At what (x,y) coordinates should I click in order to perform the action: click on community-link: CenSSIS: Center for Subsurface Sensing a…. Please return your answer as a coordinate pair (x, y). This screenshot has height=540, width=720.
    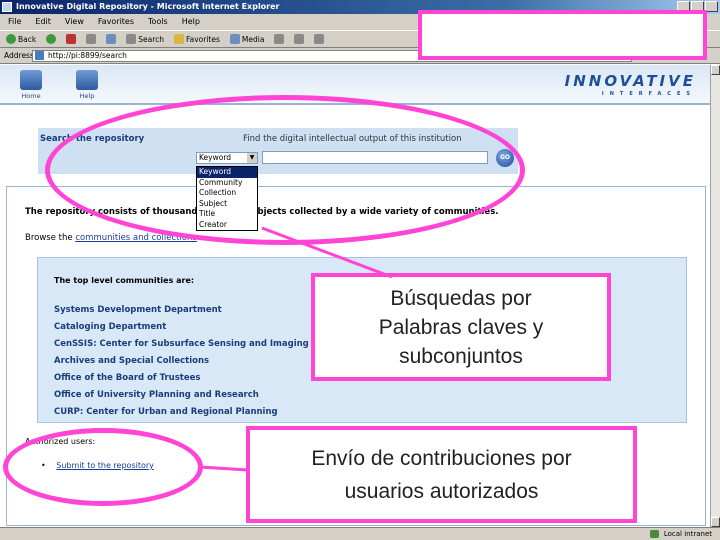
    Looking at the image, I should click on (203, 344).